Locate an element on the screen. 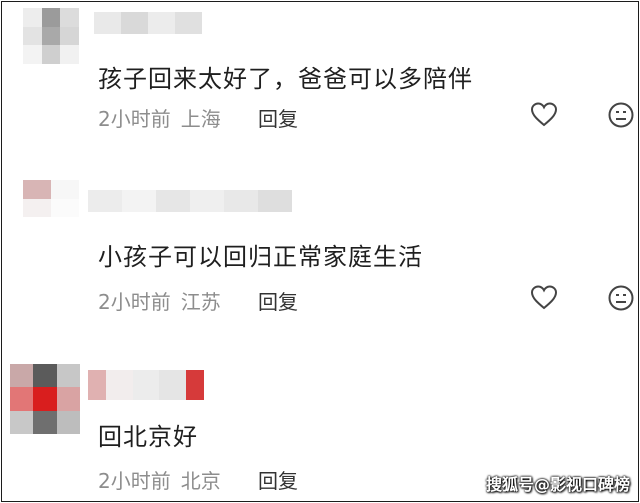 The width and height of the screenshot is (640, 503). comment-location: 上海 is located at coordinates (200, 119).